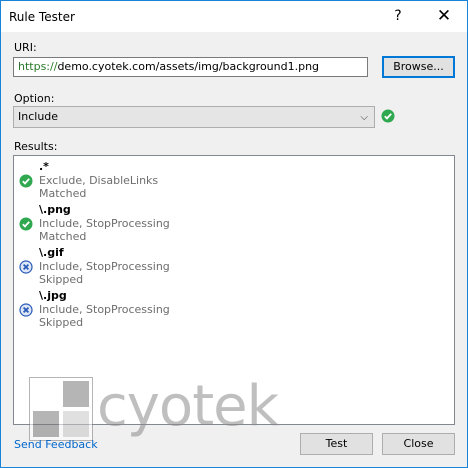 The height and width of the screenshot is (468, 468). Describe the element at coordinates (53, 295) in the screenshot. I see `rule-pattern: \.jpg` at that location.